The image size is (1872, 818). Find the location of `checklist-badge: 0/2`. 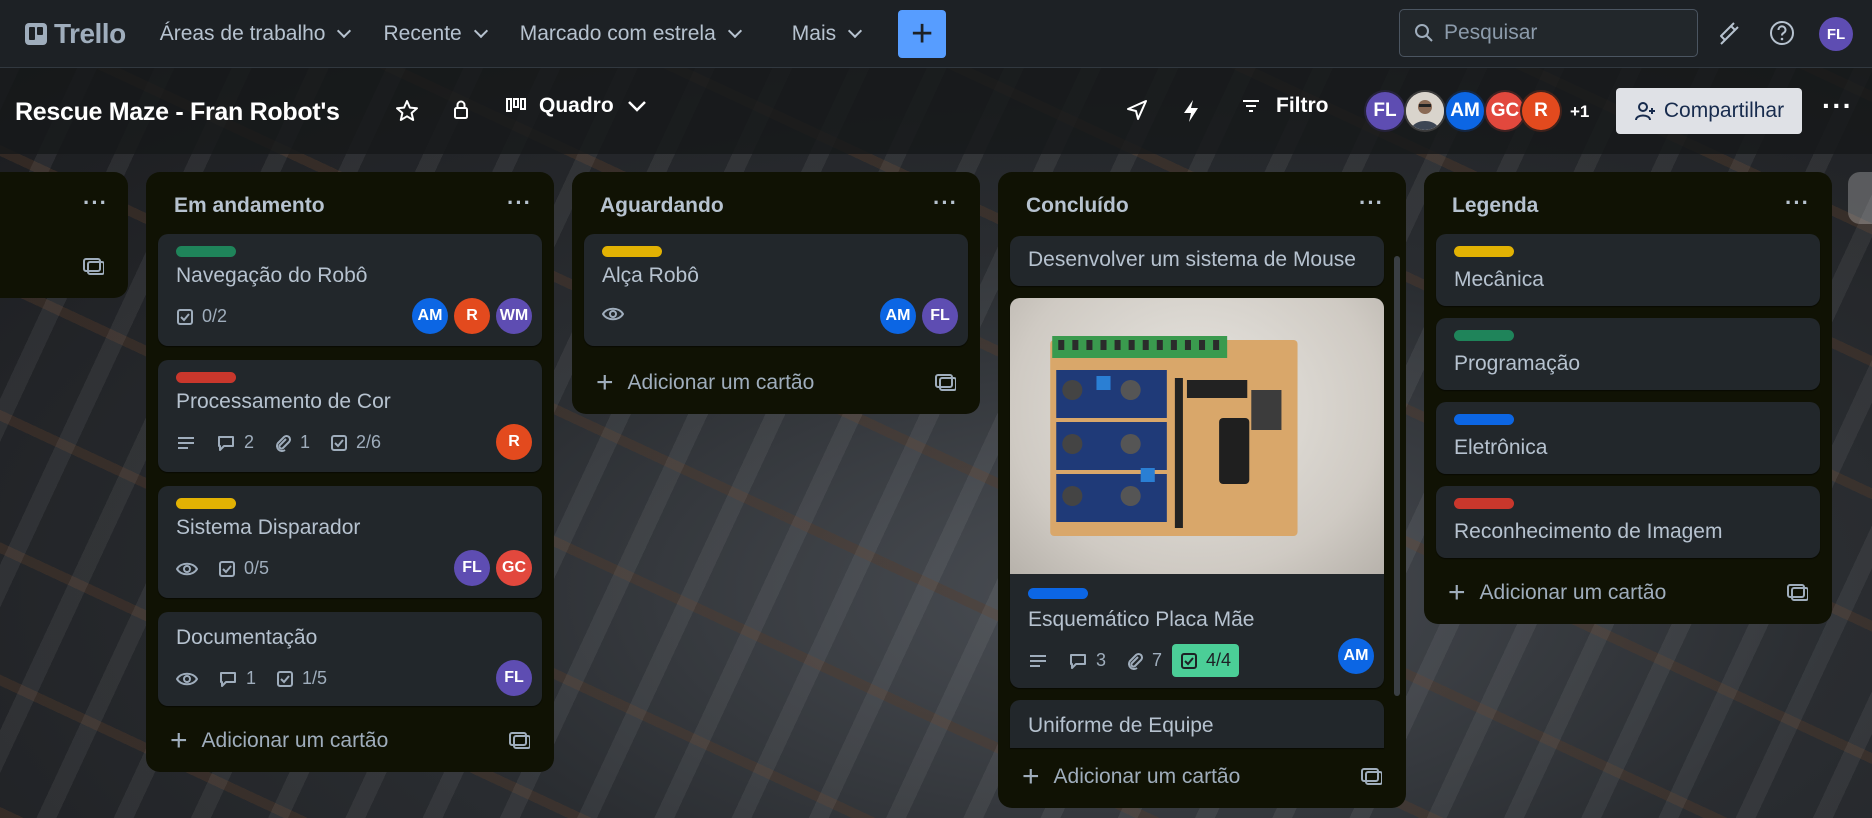

checklist-badge: 0/2 is located at coordinates (201, 316).